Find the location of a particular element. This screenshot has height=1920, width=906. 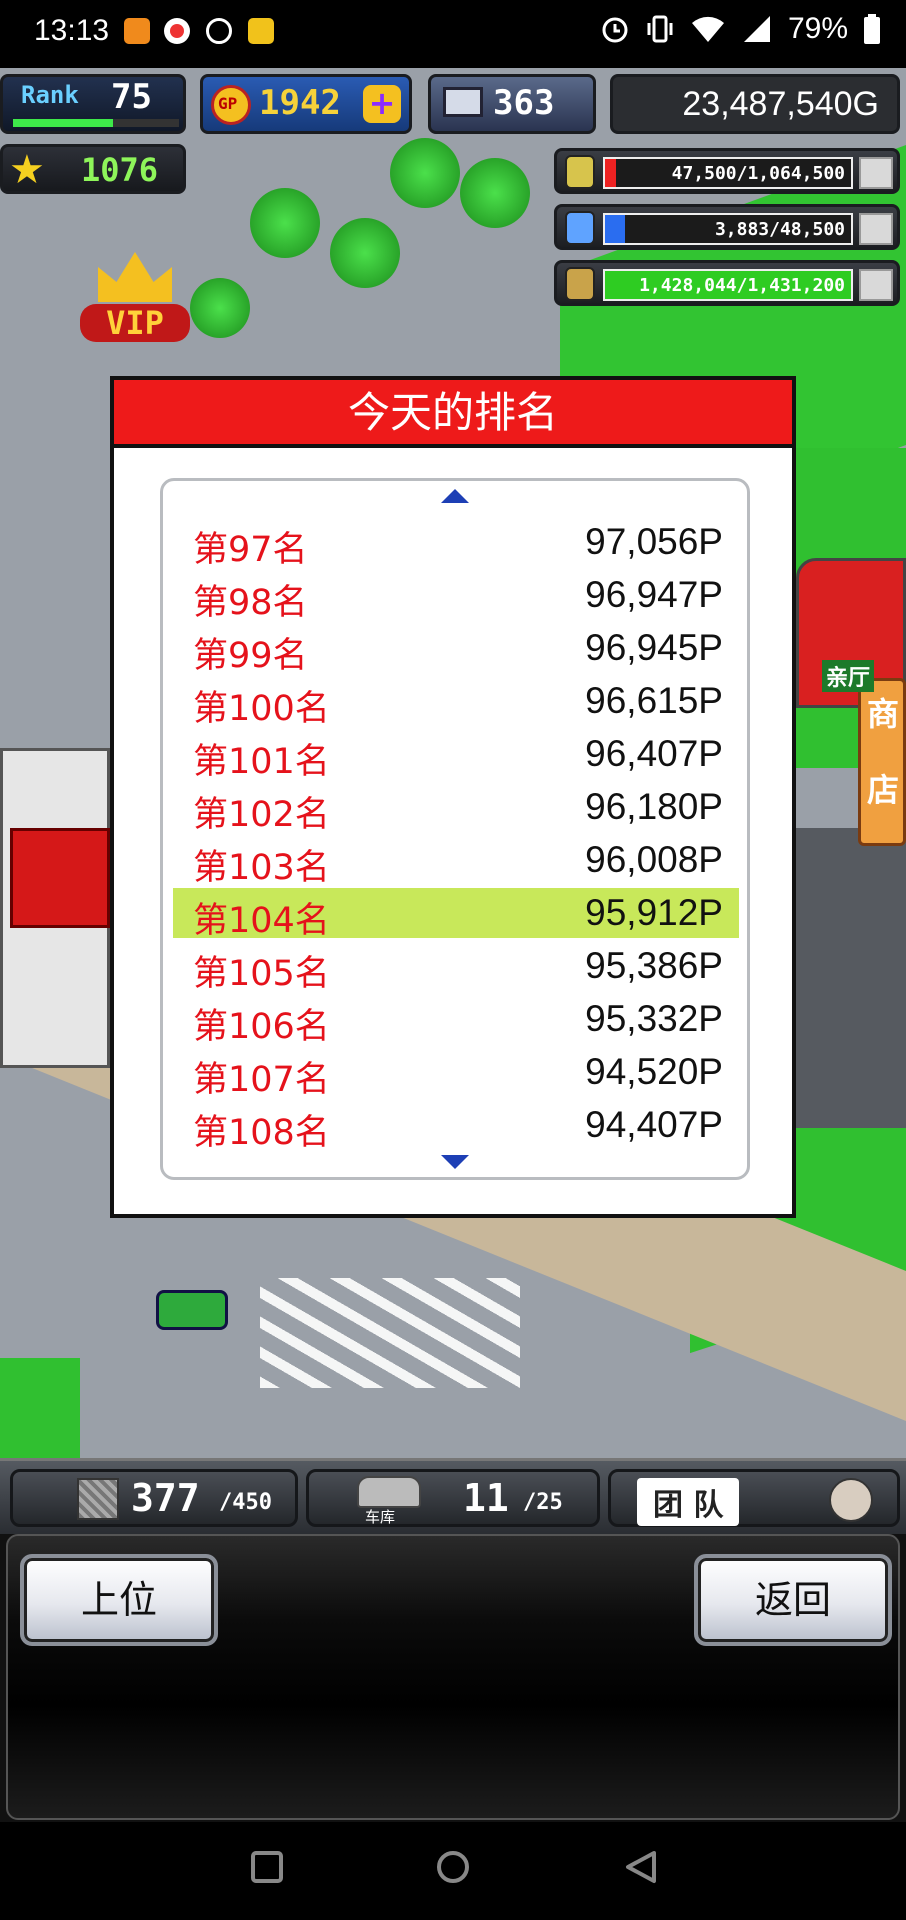

star-icon: ★ is located at coordinates (27, 170).